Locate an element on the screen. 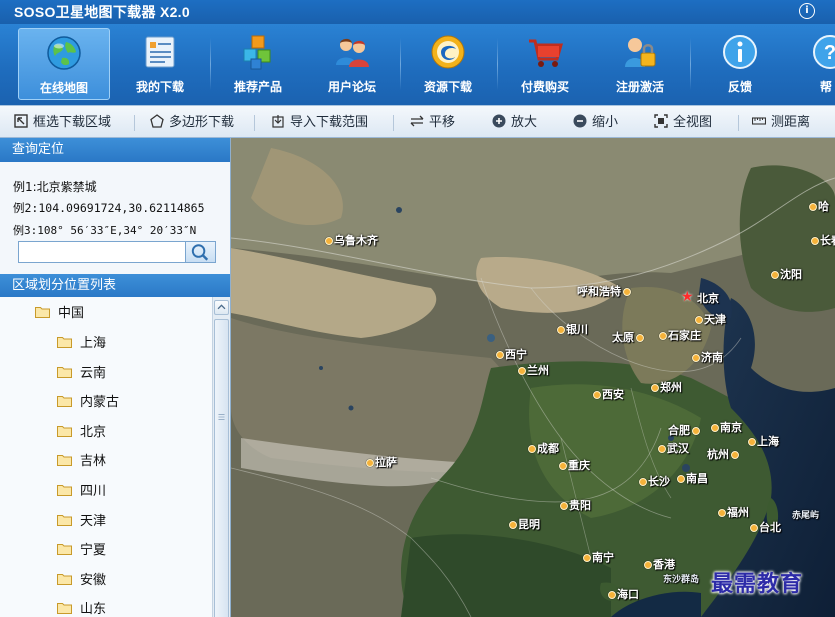 This screenshot has width=835, height=617. zoom-in-button: 放大 is located at coordinates (514, 122).